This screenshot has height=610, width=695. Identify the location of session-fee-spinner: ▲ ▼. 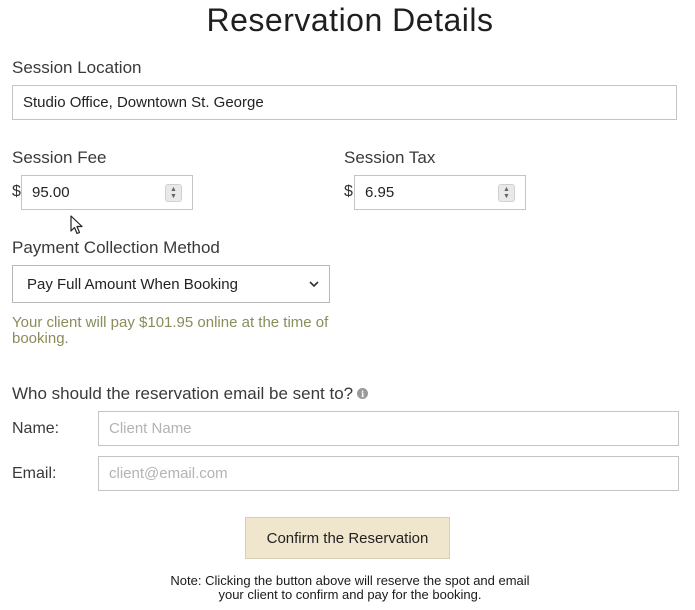
(173, 192).